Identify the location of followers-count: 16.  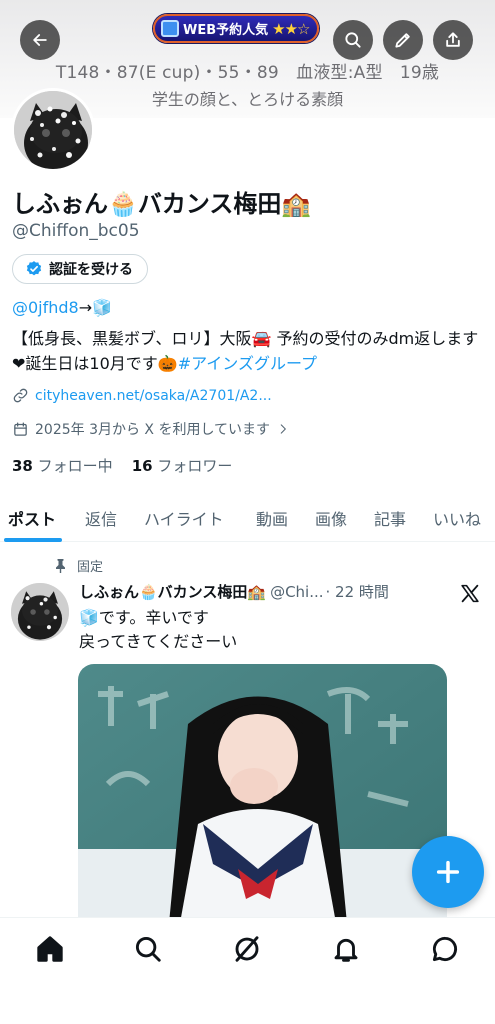
(142, 466).